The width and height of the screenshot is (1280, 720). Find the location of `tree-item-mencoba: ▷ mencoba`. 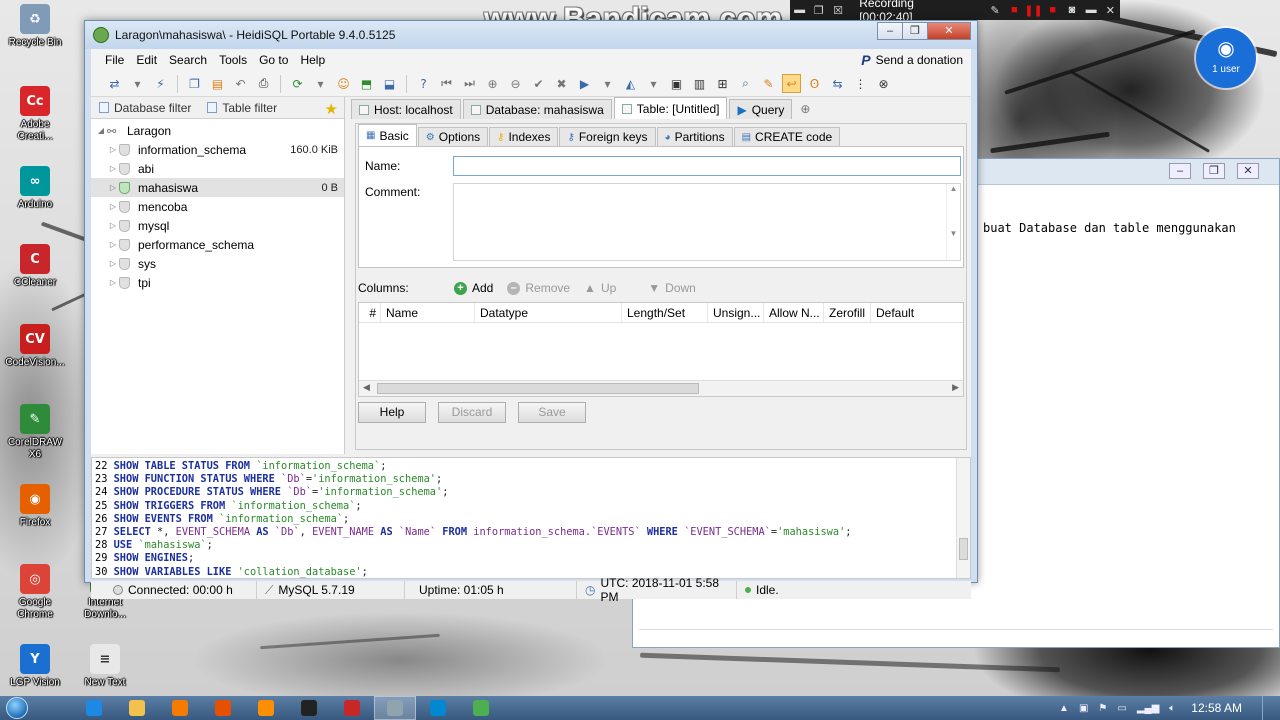

tree-item-mencoba: ▷ mencoba is located at coordinates (217, 206).